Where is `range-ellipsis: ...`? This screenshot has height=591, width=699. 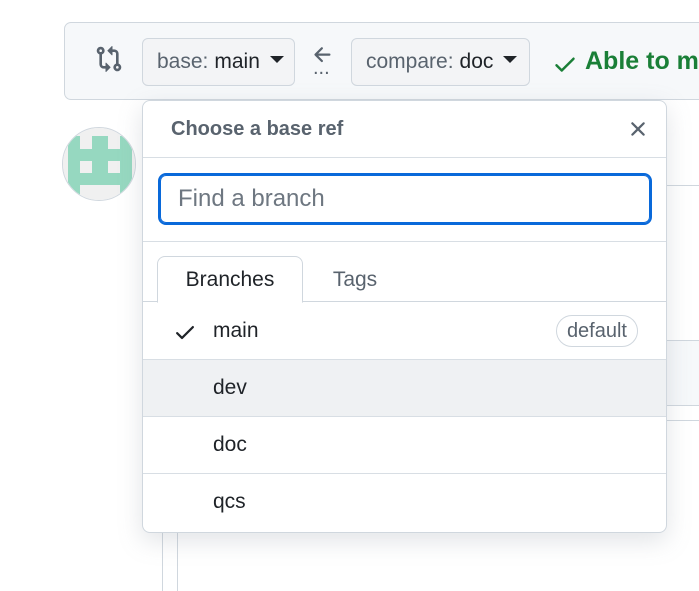 range-ellipsis: ... is located at coordinates (321, 68).